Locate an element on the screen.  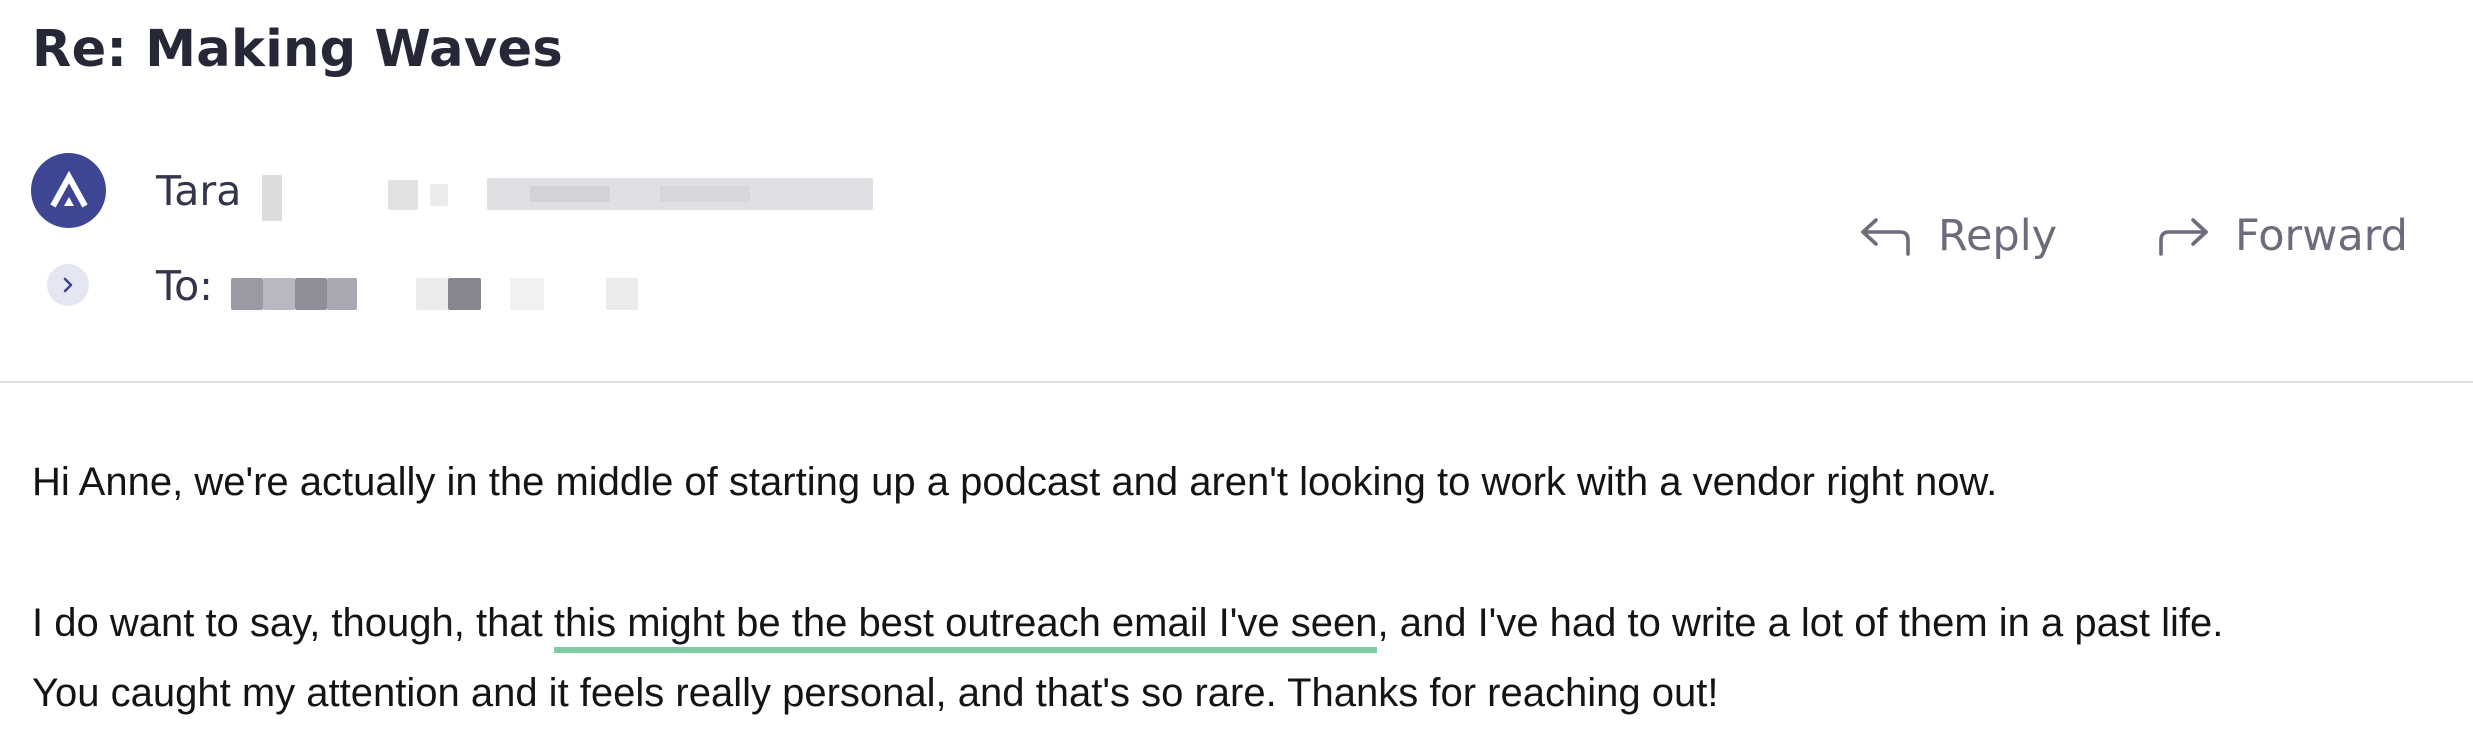
sender-avatar is located at coordinates (68, 190).